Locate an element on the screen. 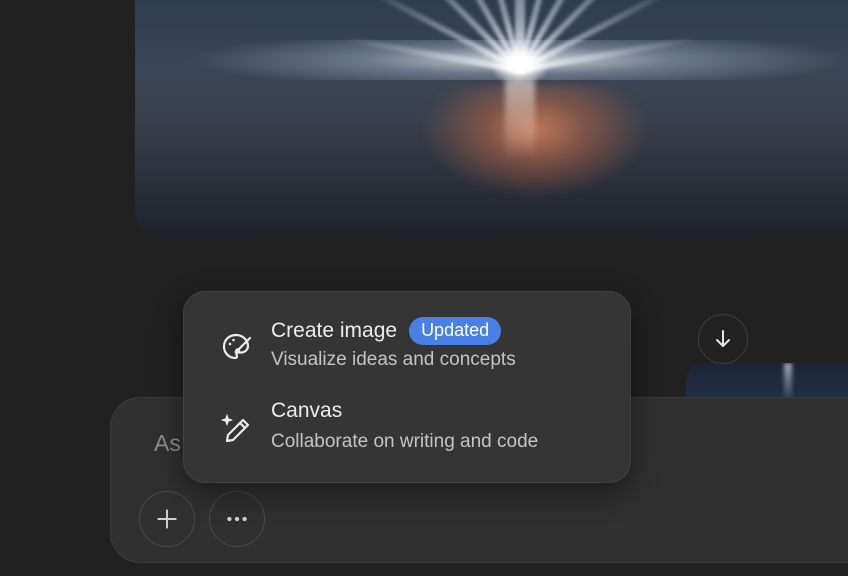  water-reflection is located at coordinates (535, 160).